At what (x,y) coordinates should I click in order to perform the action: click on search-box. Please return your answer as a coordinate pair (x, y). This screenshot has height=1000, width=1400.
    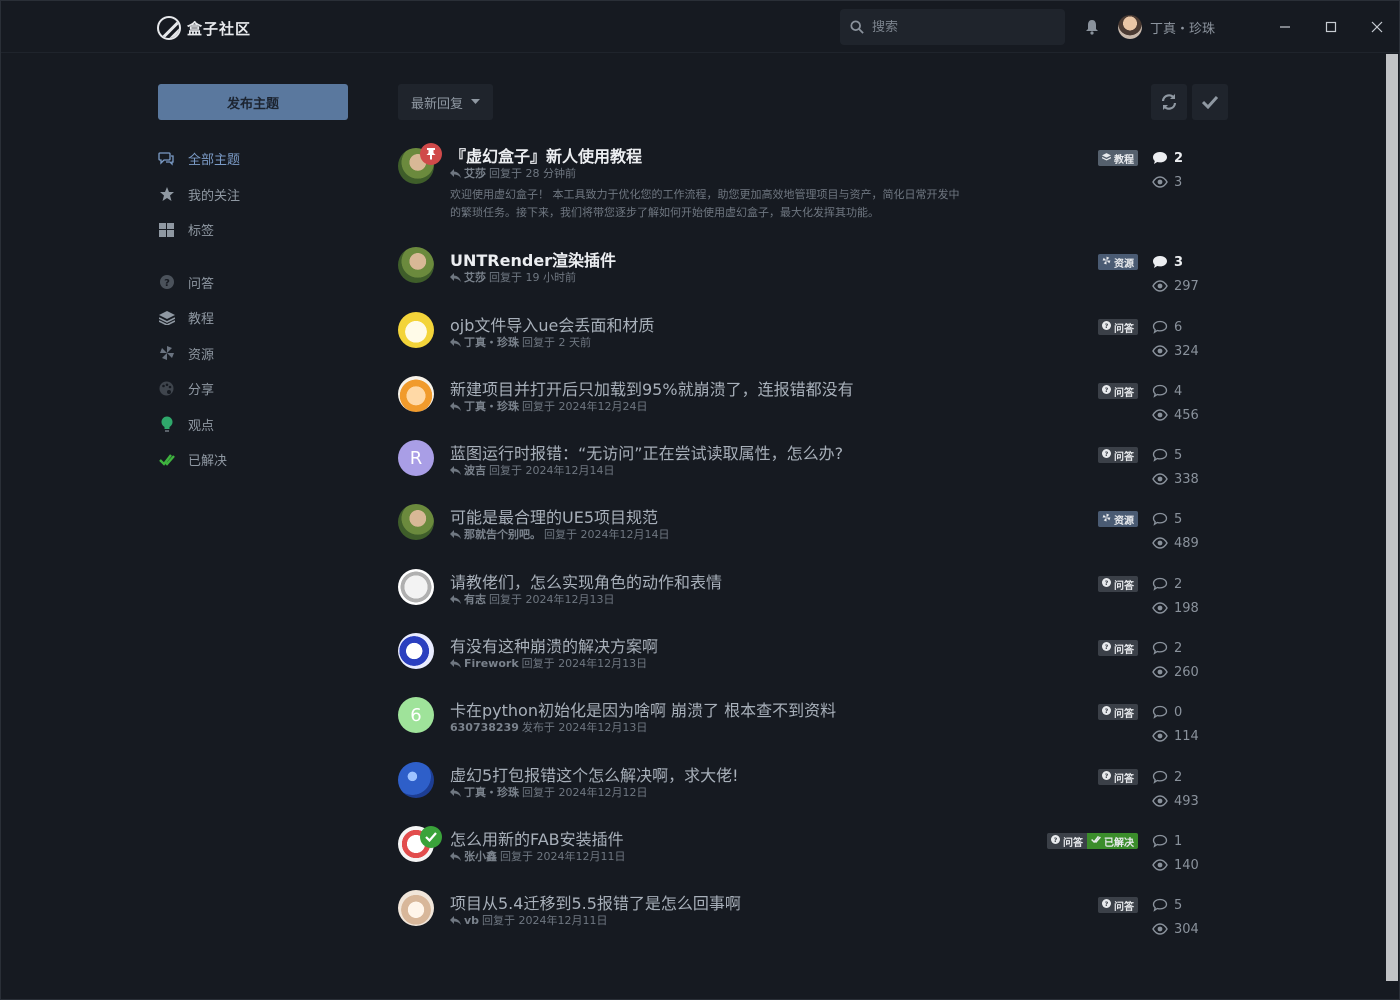
    Looking at the image, I should click on (952, 27).